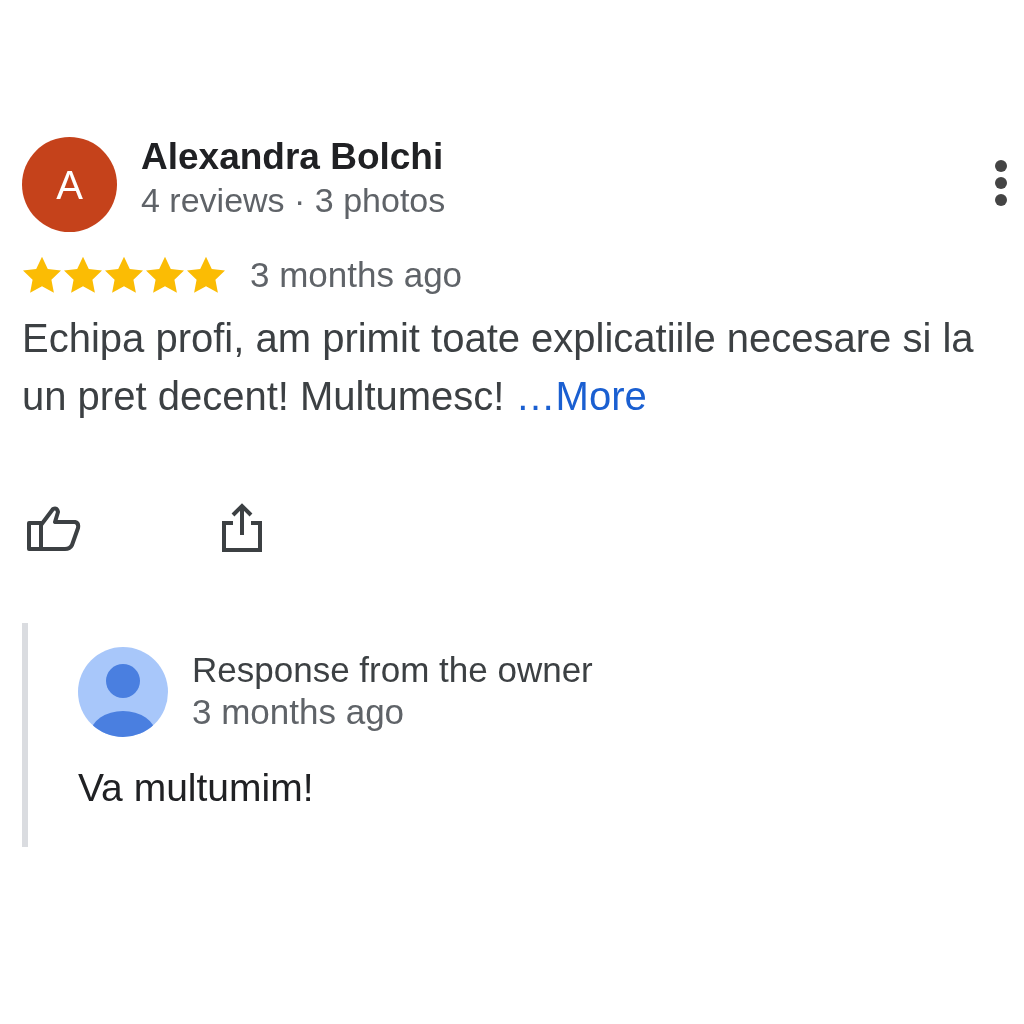 The height and width of the screenshot is (1024, 1024). I want to click on more-options-icon, so click(1001, 183).